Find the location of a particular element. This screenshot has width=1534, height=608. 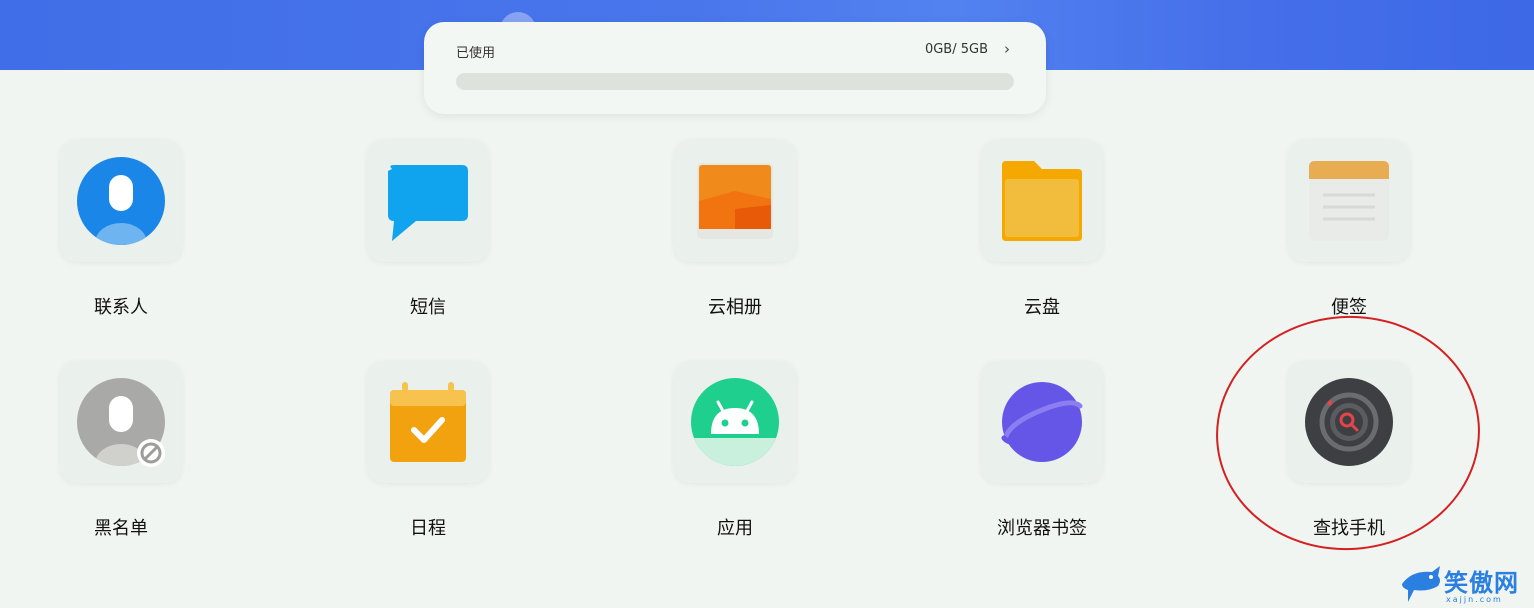

android-icon is located at coordinates (735, 422).